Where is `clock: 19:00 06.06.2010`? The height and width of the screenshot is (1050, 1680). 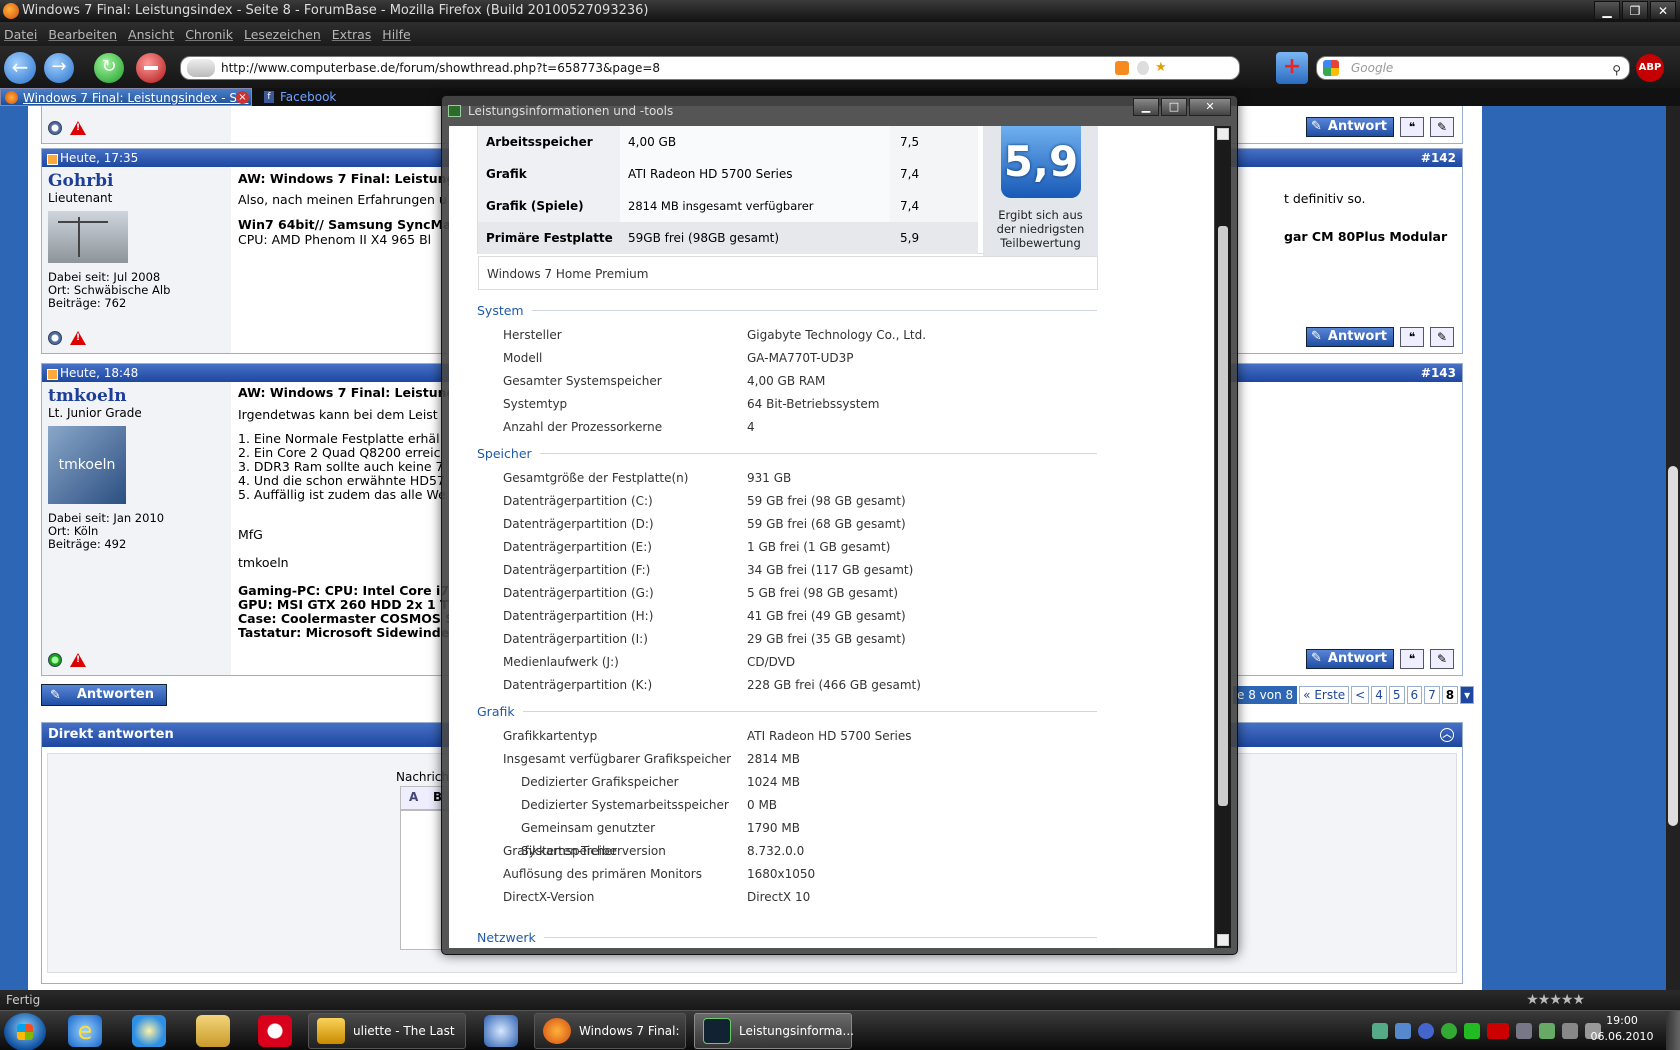 clock: 19:00 06.06.2010 is located at coordinates (1622, 1029).